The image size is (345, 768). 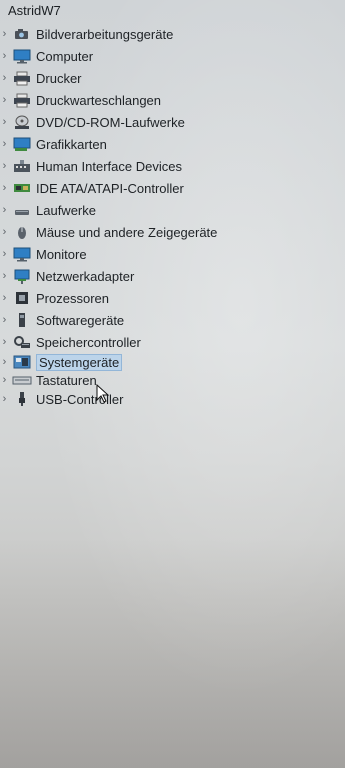 I want to click on hid-icon, so click(x=22, y=166).